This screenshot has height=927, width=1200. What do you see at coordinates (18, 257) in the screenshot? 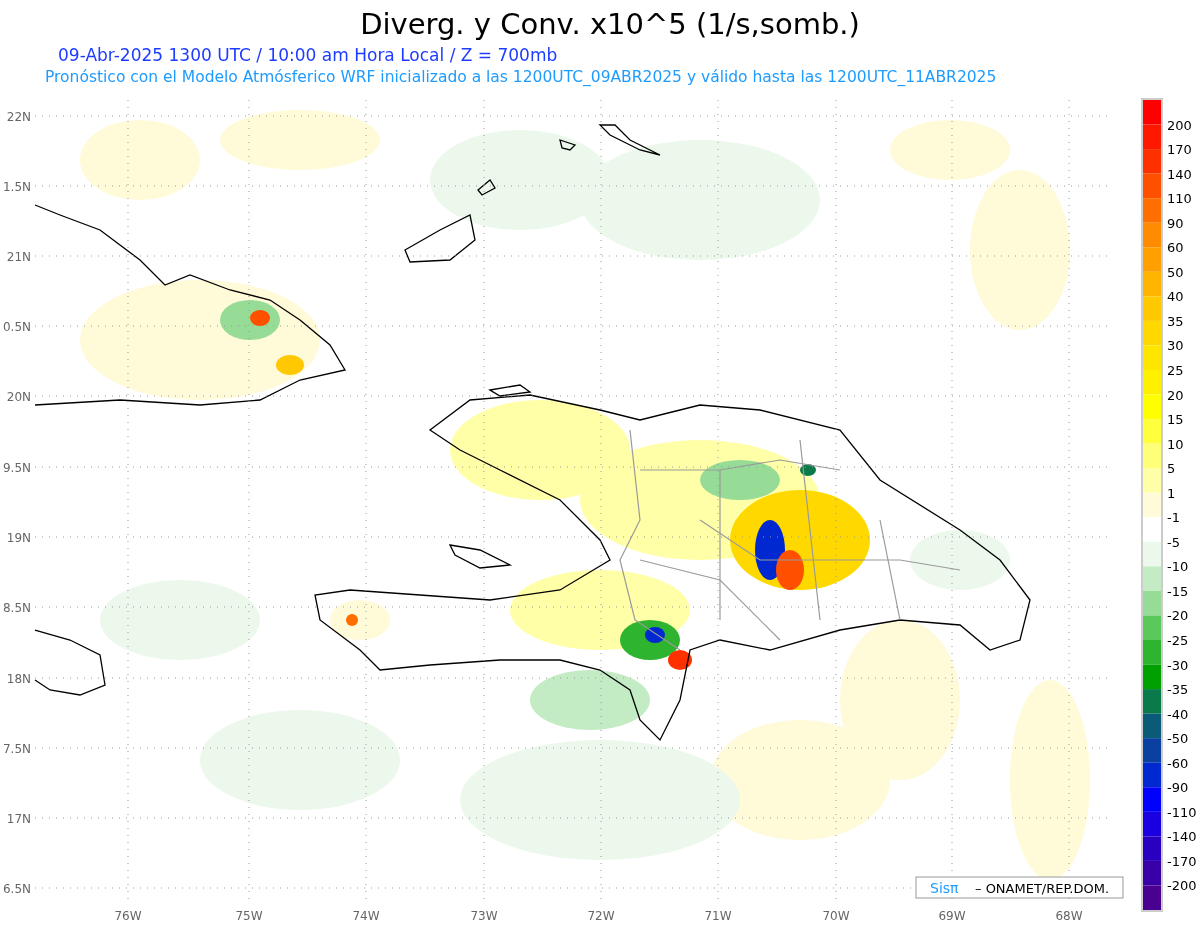
I see `latitude-label: 21N` at bounding box center [18, 257].